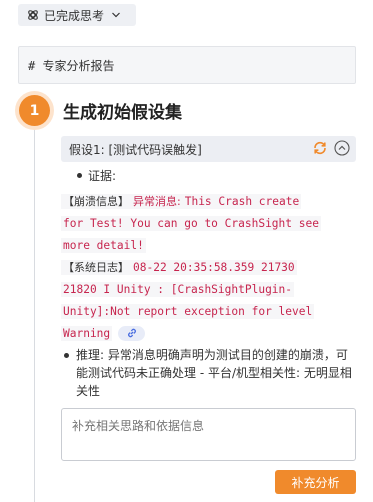 This screenshot has height=502, width=373. What do you see at coordinates (74, 15) in the screenshot?
I see `thinking-status-label: 已完成思考` at bounding box center [74, 15].